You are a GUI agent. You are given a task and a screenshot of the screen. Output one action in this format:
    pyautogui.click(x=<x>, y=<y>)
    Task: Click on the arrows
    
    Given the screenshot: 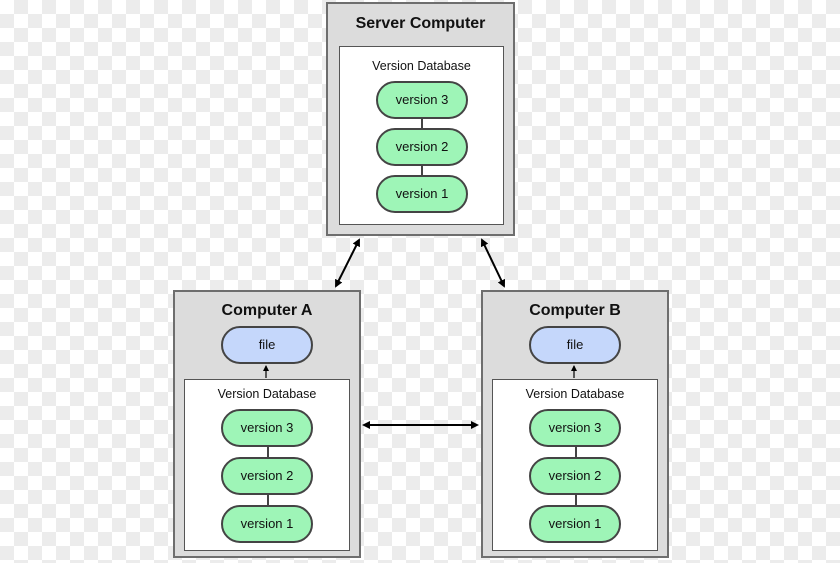 What is the action you would take?
    pyautogui.click(x=420, y=333)
    